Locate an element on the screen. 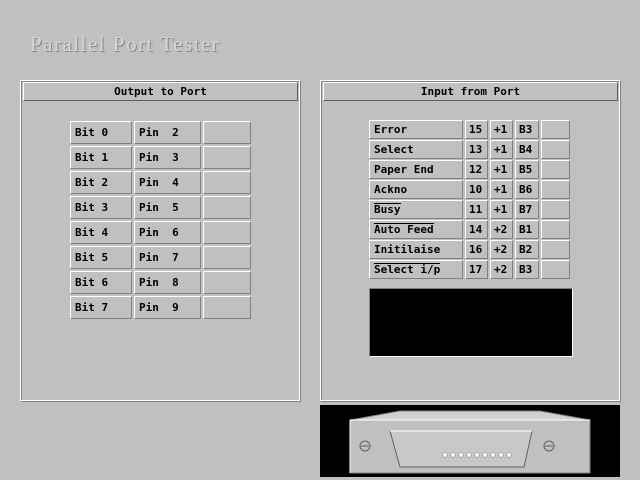  input-signal-name-text: Busy is located at coordinates (387, 209).